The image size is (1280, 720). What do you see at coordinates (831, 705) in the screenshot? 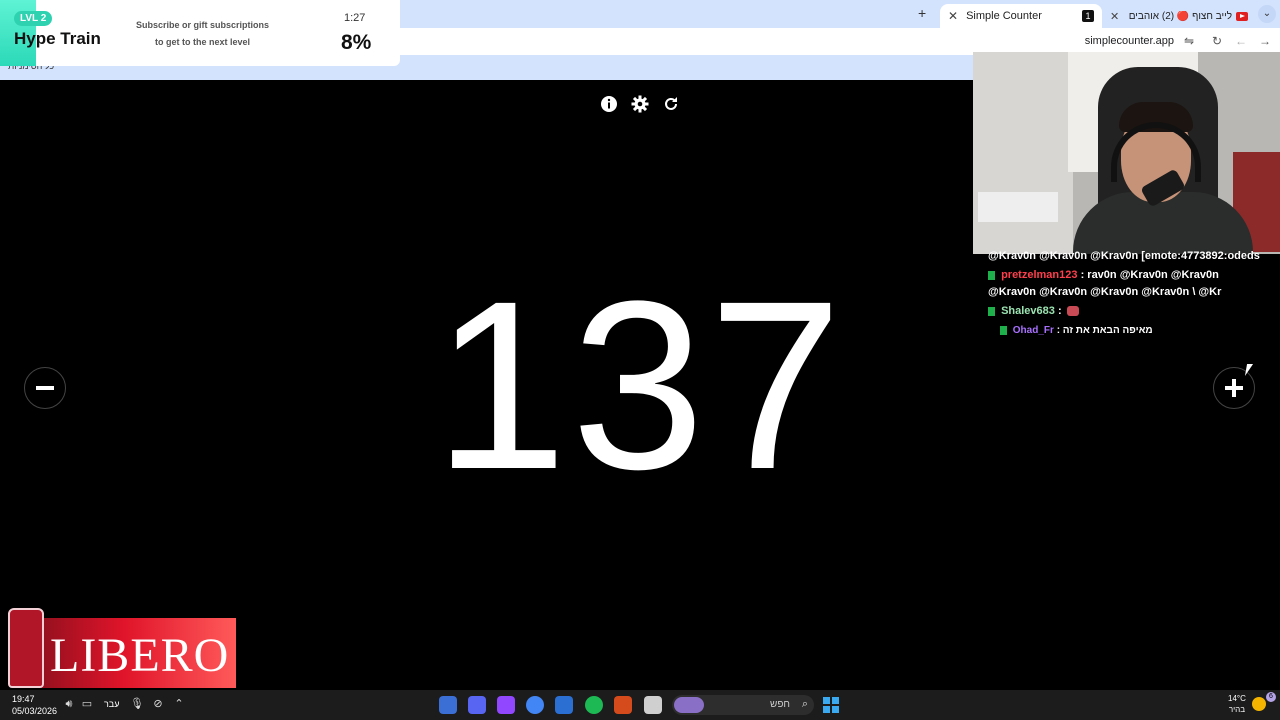
I see `windows-start-icon` at bounding box center [831, 705].